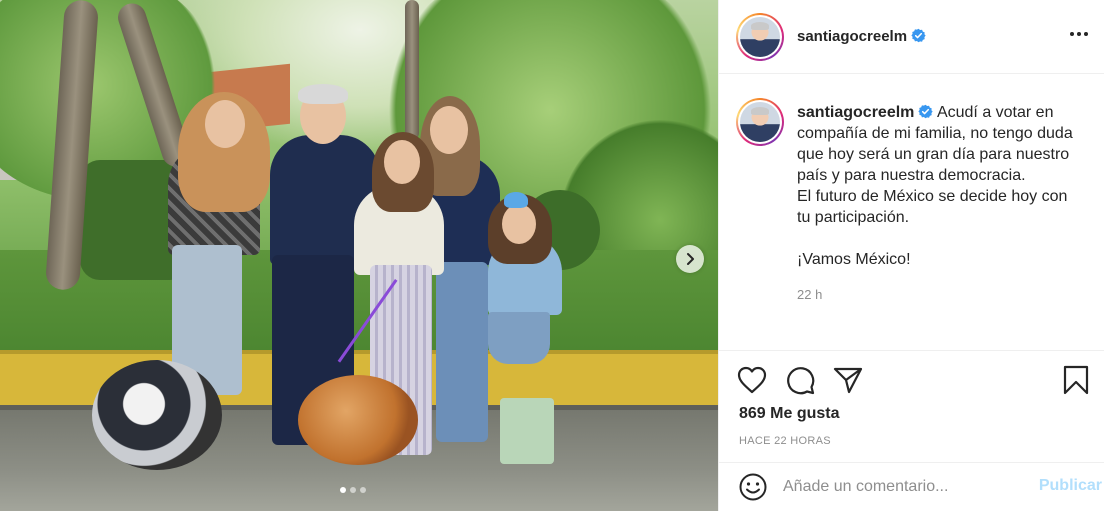  What do you see at coordinates (941, 294) in the screenshot?
I see `caption-timestamp: 22 h` at bounding box center [941, 294].